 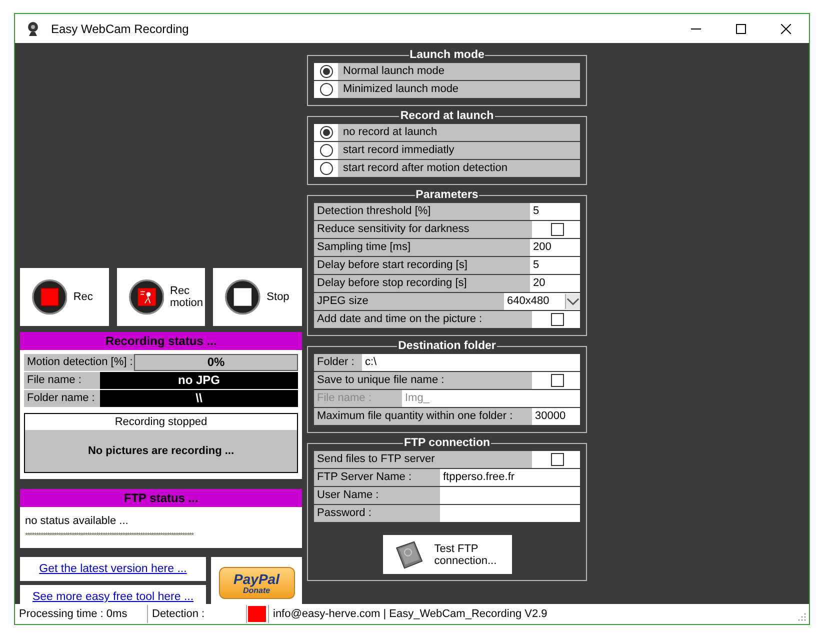 What do you see at coordinates (471, 362) in the screenshot?
I see `input-field: c:\` at bounding box center [471, 362].